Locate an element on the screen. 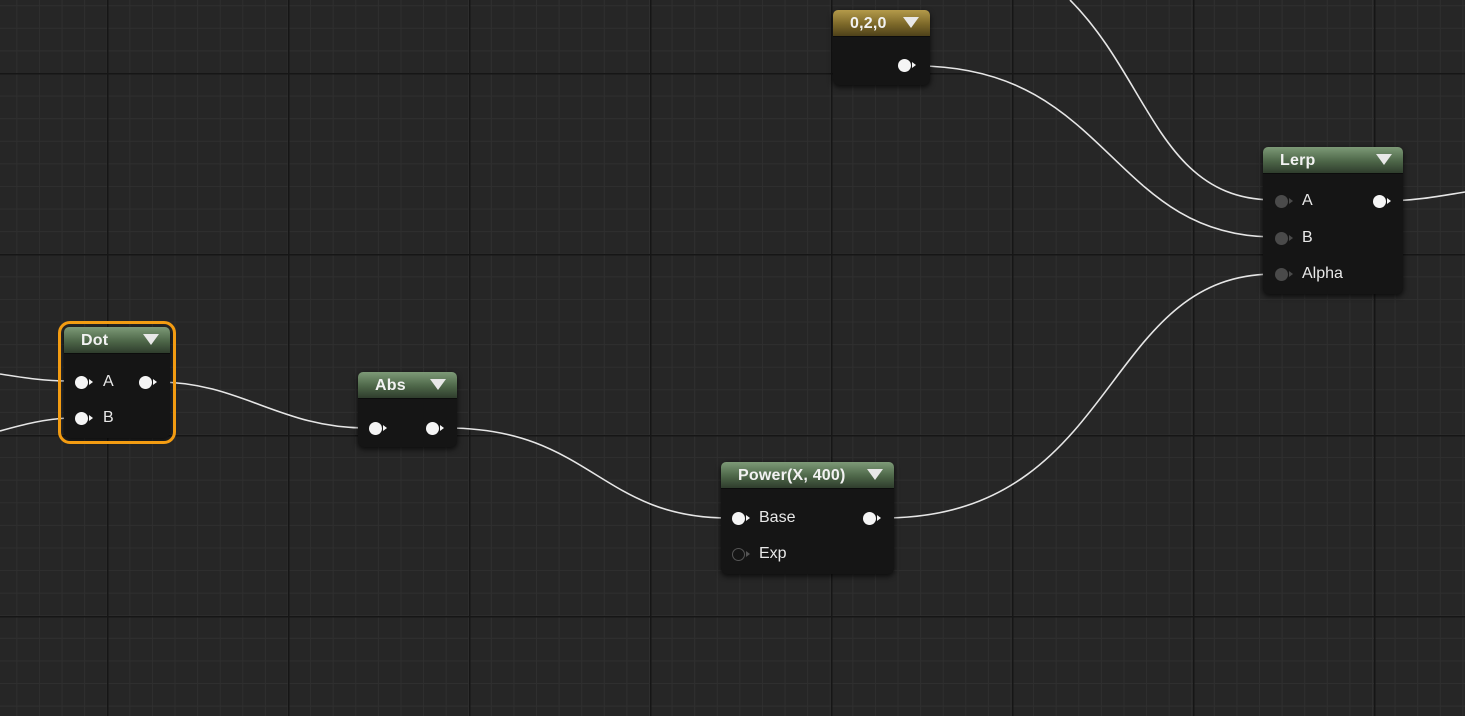 Image resolution: width=1465 pixels, height=716 pixels. input-pin-base-icon is located at coordinates (741, 518).